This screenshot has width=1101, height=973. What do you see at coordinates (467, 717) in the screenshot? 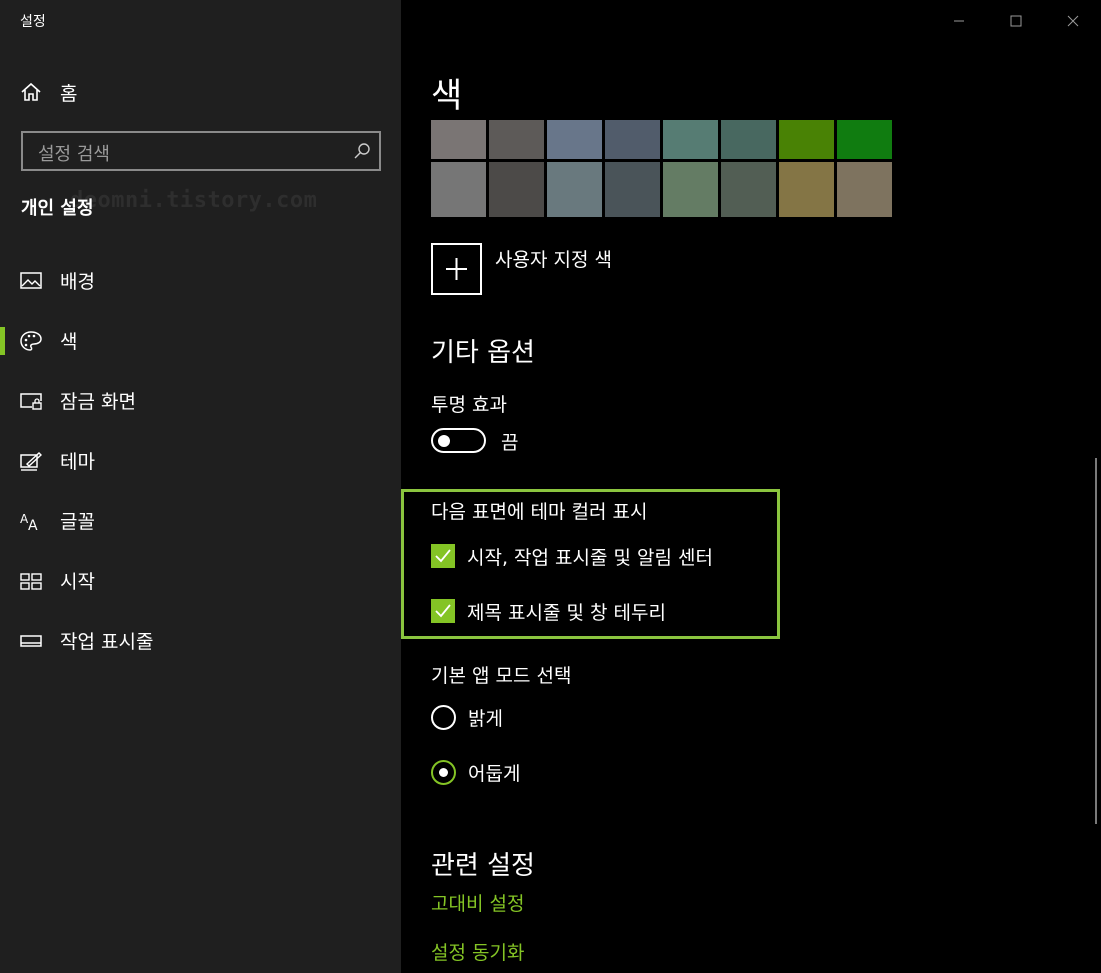
I see `radio-light: 밝게` at bounding box center [467, 717].